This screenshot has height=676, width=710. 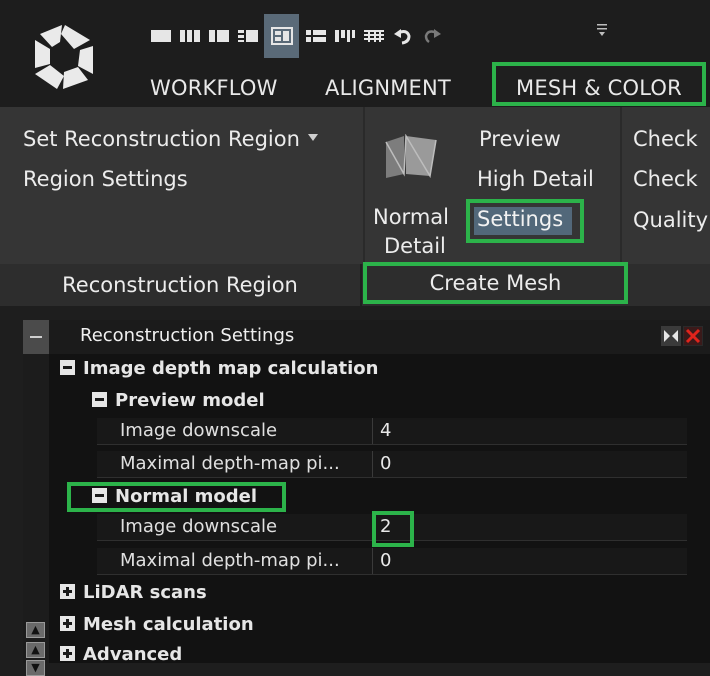 I want to click on image-downscale-highlight, so click(x=393, y=529).